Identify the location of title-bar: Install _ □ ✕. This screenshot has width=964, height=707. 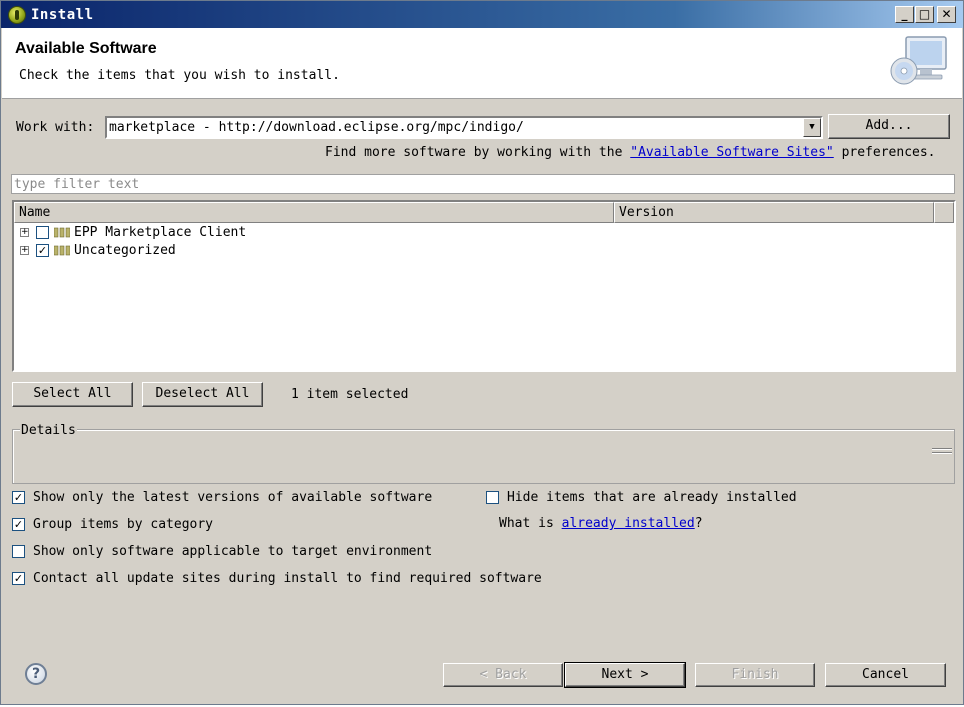
(482, 14).